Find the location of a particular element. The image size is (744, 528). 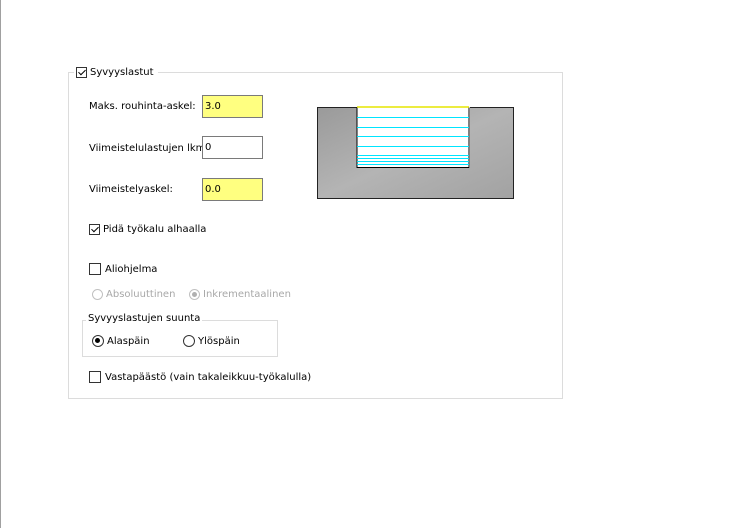

incremental-option: Inkrementaalinen is located at coordinates (240, 294).